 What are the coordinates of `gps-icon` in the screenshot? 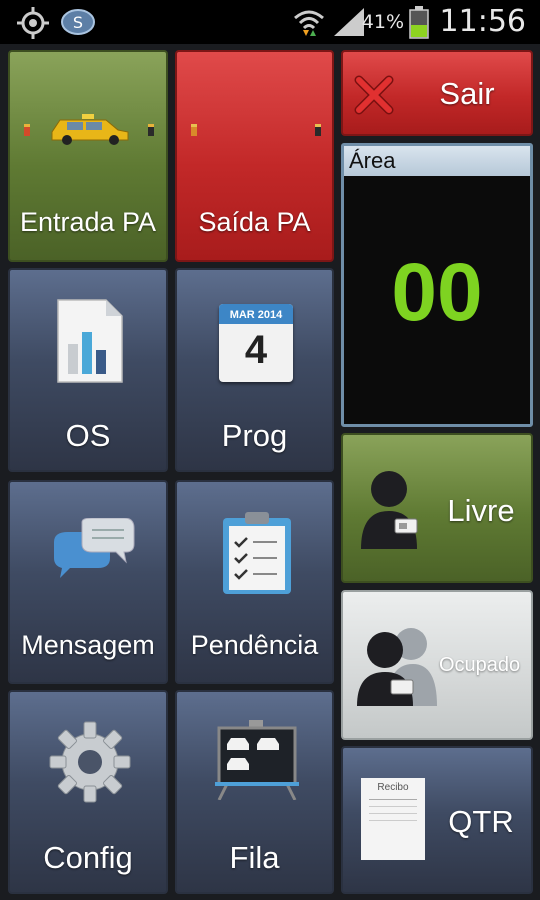 It's located at (33, 23).